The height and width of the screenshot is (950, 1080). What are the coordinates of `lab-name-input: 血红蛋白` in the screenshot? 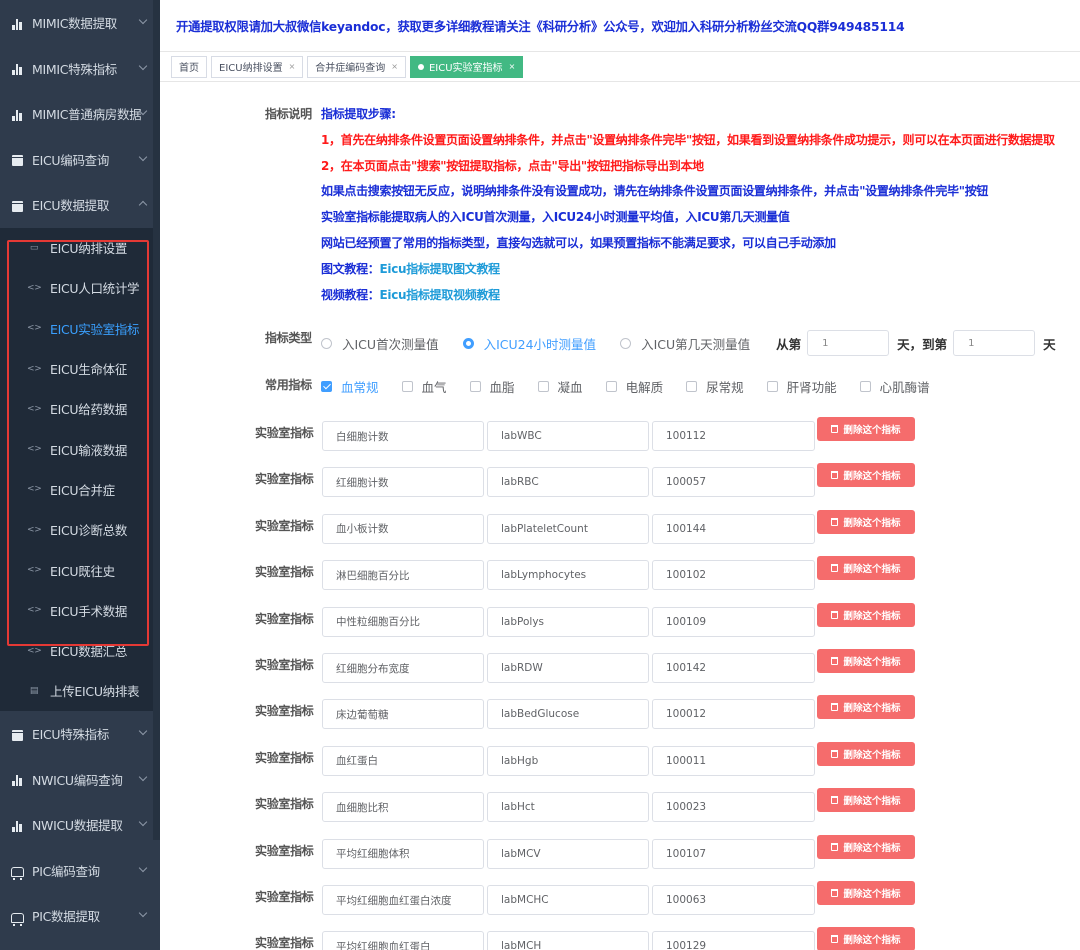 It's located at (403, 760).